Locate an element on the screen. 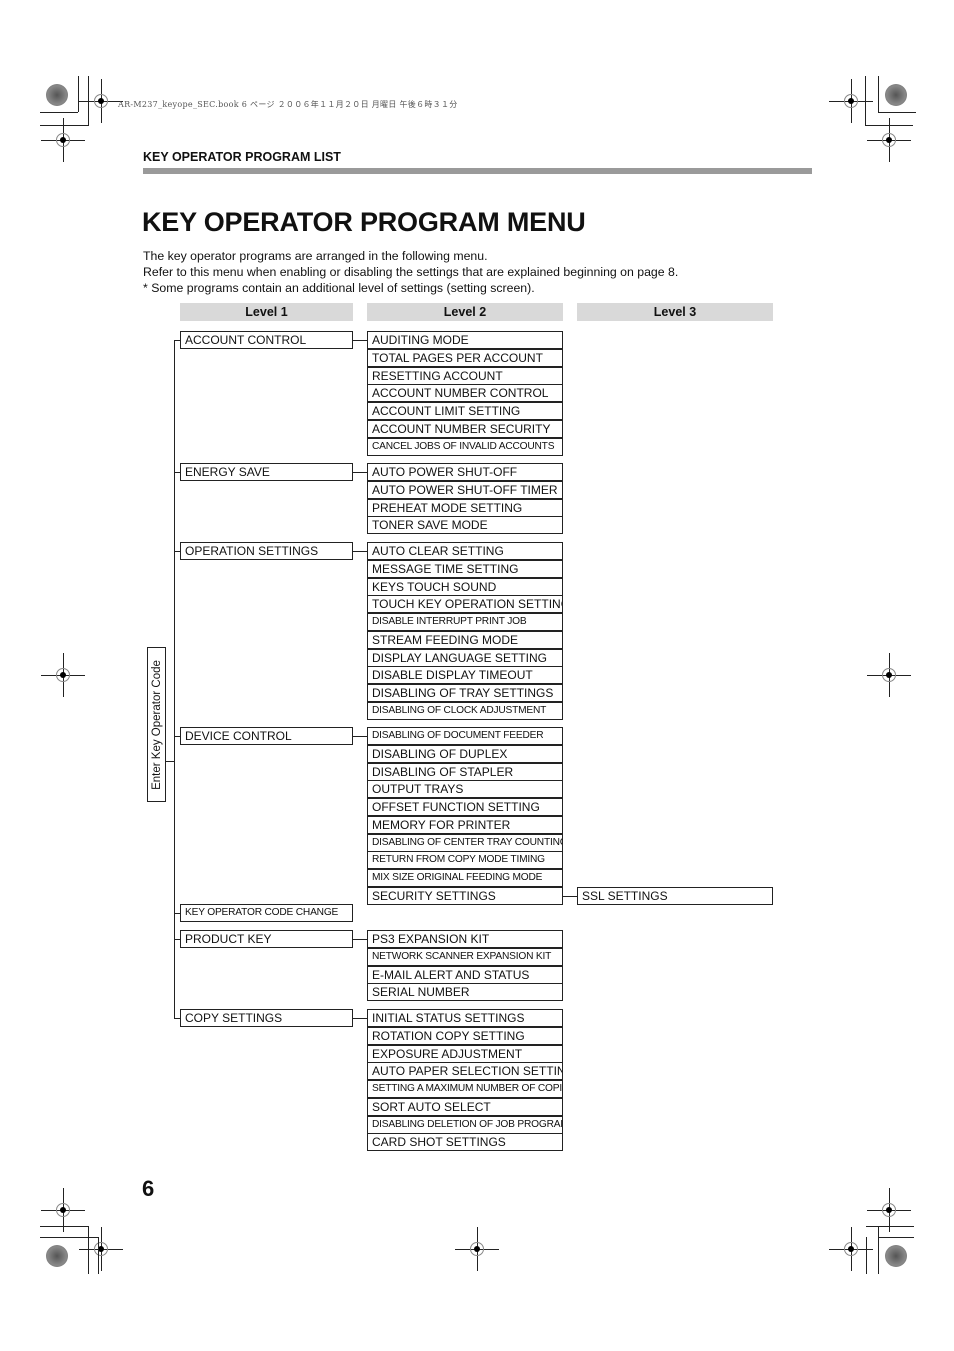 Image resolution: width=954 pixels, height=1351 pixels. level-2-item: SETTING A MAXIMUM NUMBER OF COPIES is located at coordinates (465, 1089).